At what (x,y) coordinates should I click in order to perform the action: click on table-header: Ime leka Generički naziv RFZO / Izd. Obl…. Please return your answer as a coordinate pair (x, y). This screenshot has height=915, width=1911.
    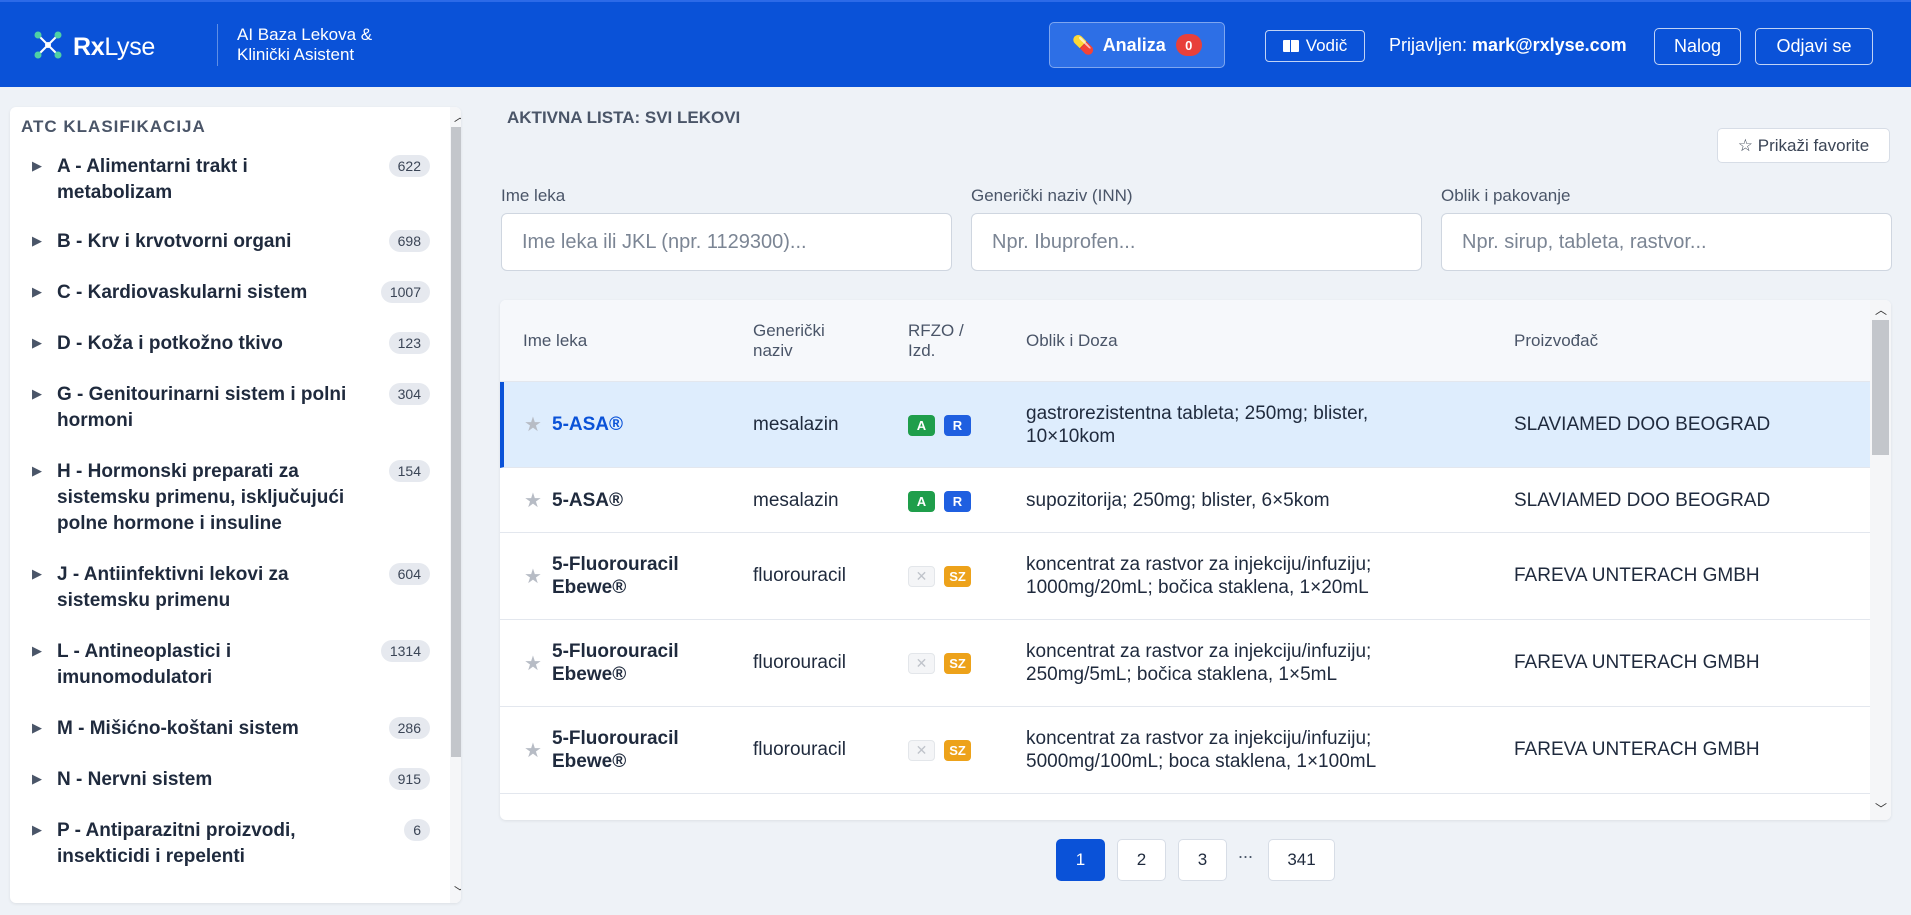
    Looking at the image, I should click on (1185, 341).